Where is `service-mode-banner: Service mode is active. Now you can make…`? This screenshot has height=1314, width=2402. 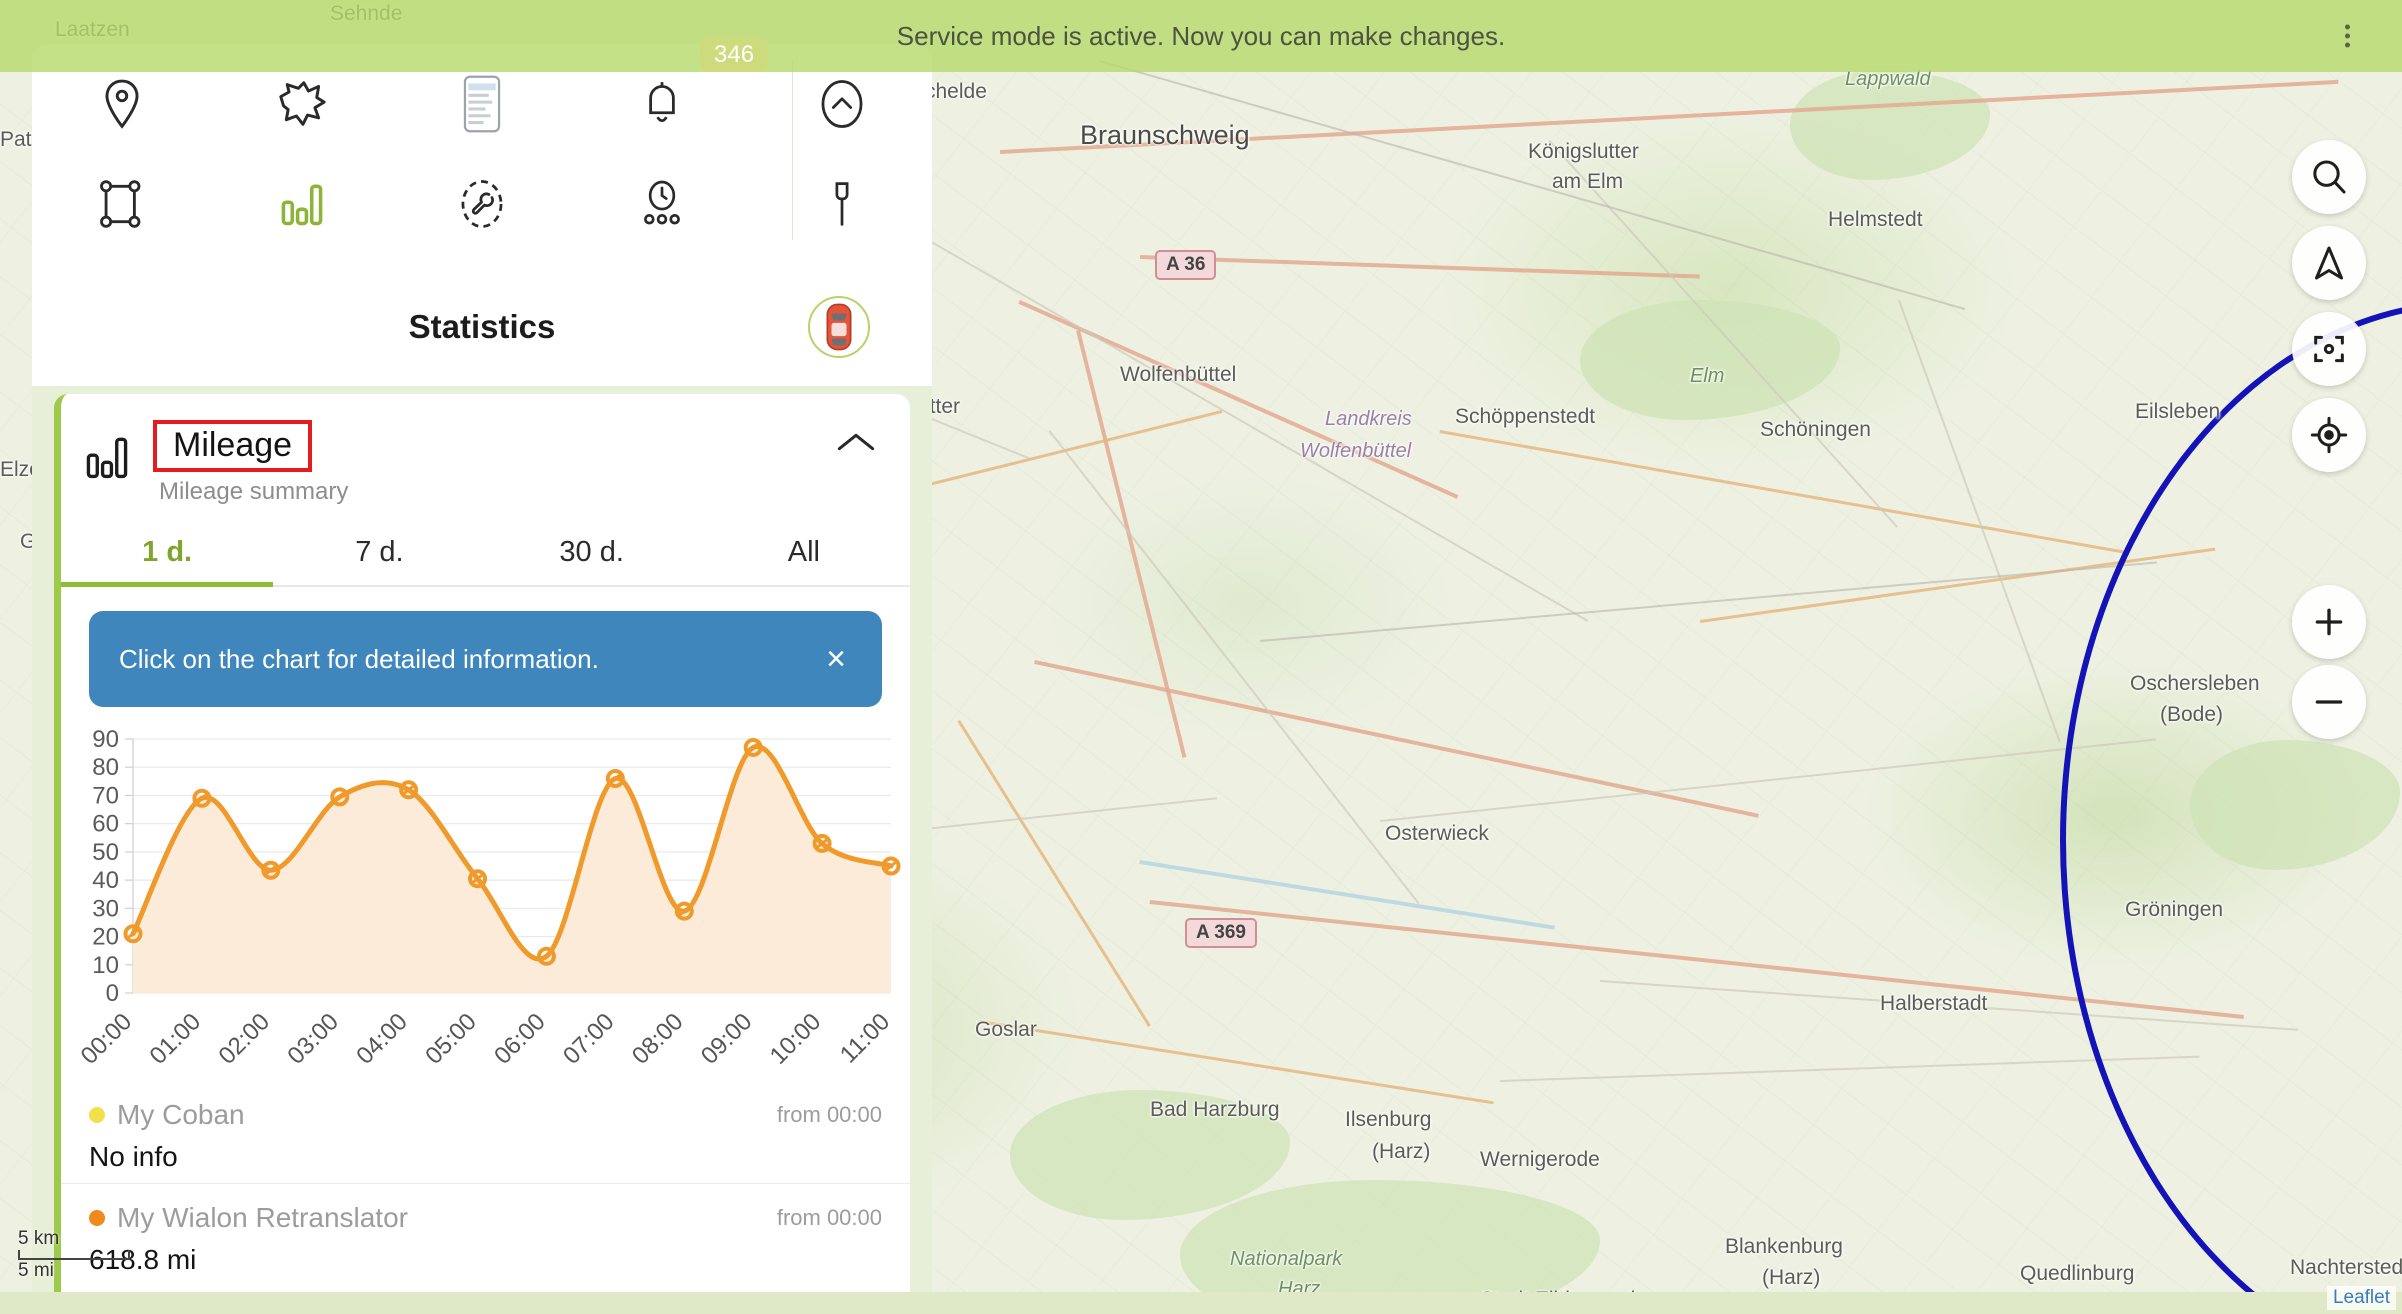
service-mode-banner: Service mode is active. Now you can make… is located at coordinates (1201, 36).